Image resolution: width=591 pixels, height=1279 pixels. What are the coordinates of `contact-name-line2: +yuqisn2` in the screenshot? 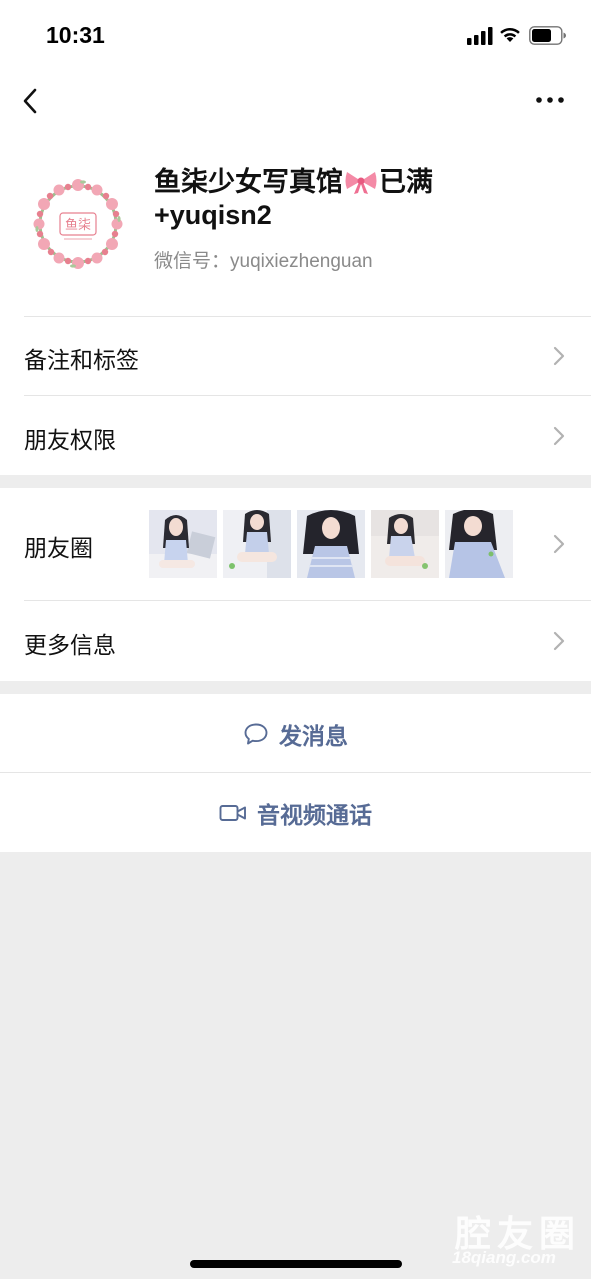 It's located at (213, 215).